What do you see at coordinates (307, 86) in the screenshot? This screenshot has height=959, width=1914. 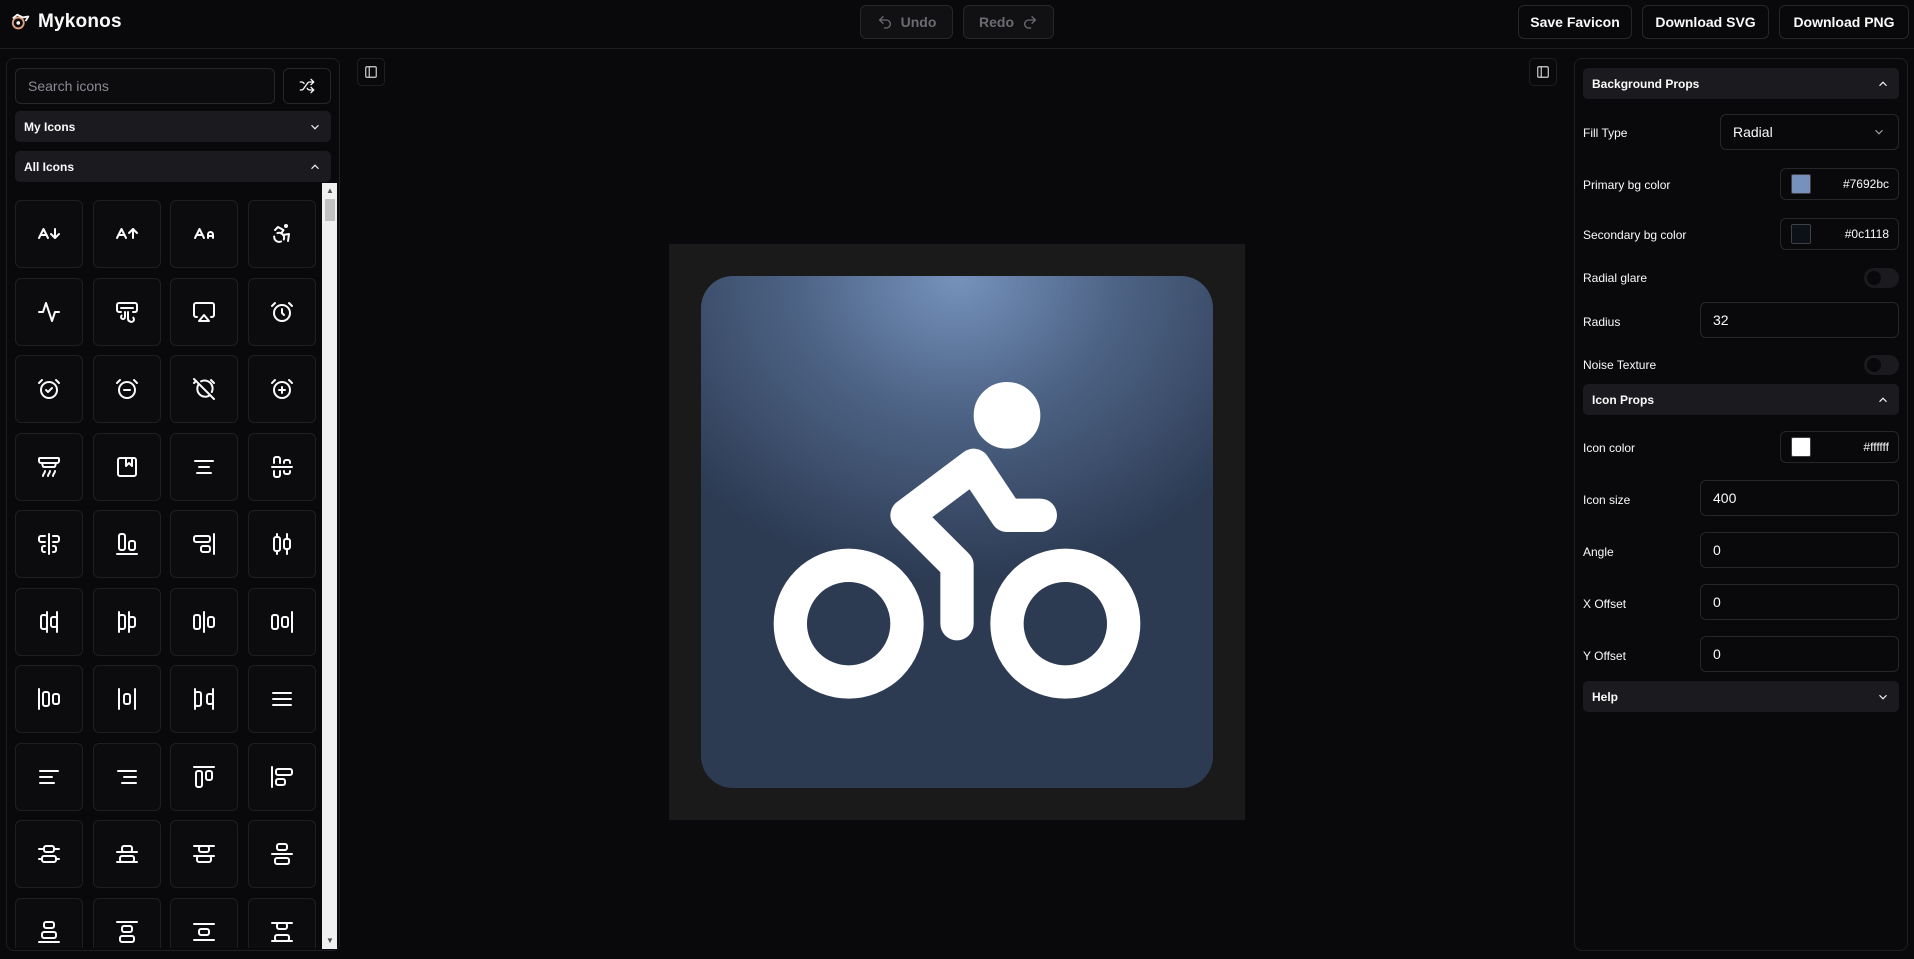 I see `shuffle-button` at bounding box center [307, 86].